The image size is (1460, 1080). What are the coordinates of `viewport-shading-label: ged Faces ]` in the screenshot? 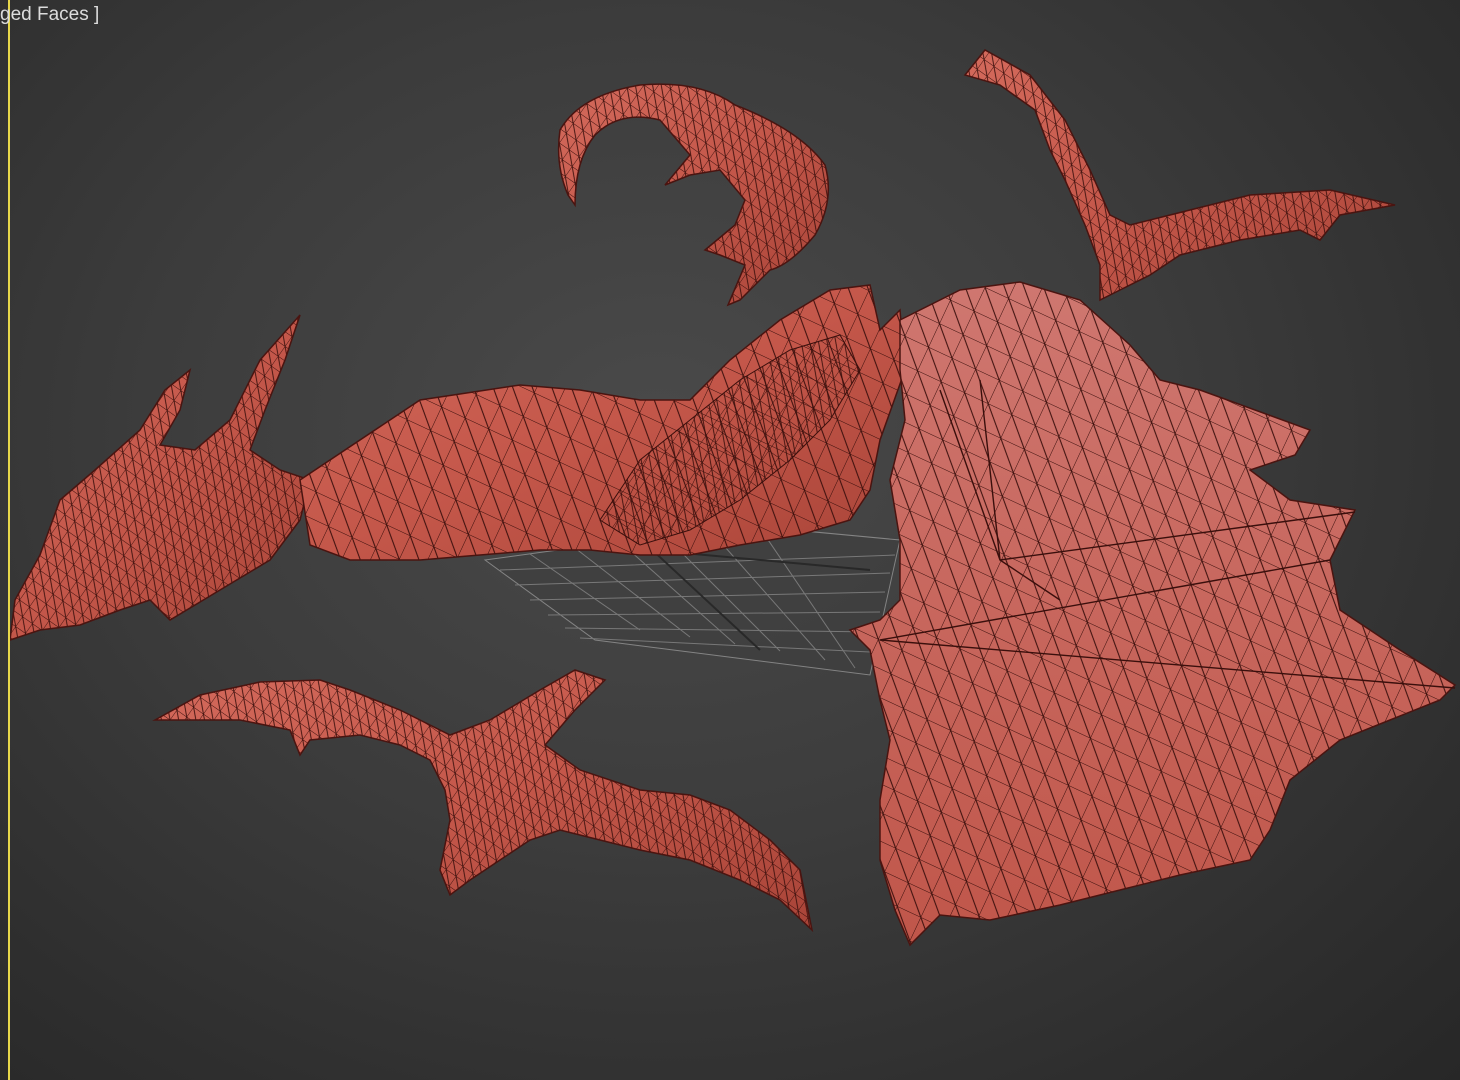 It's located at (49, 15).